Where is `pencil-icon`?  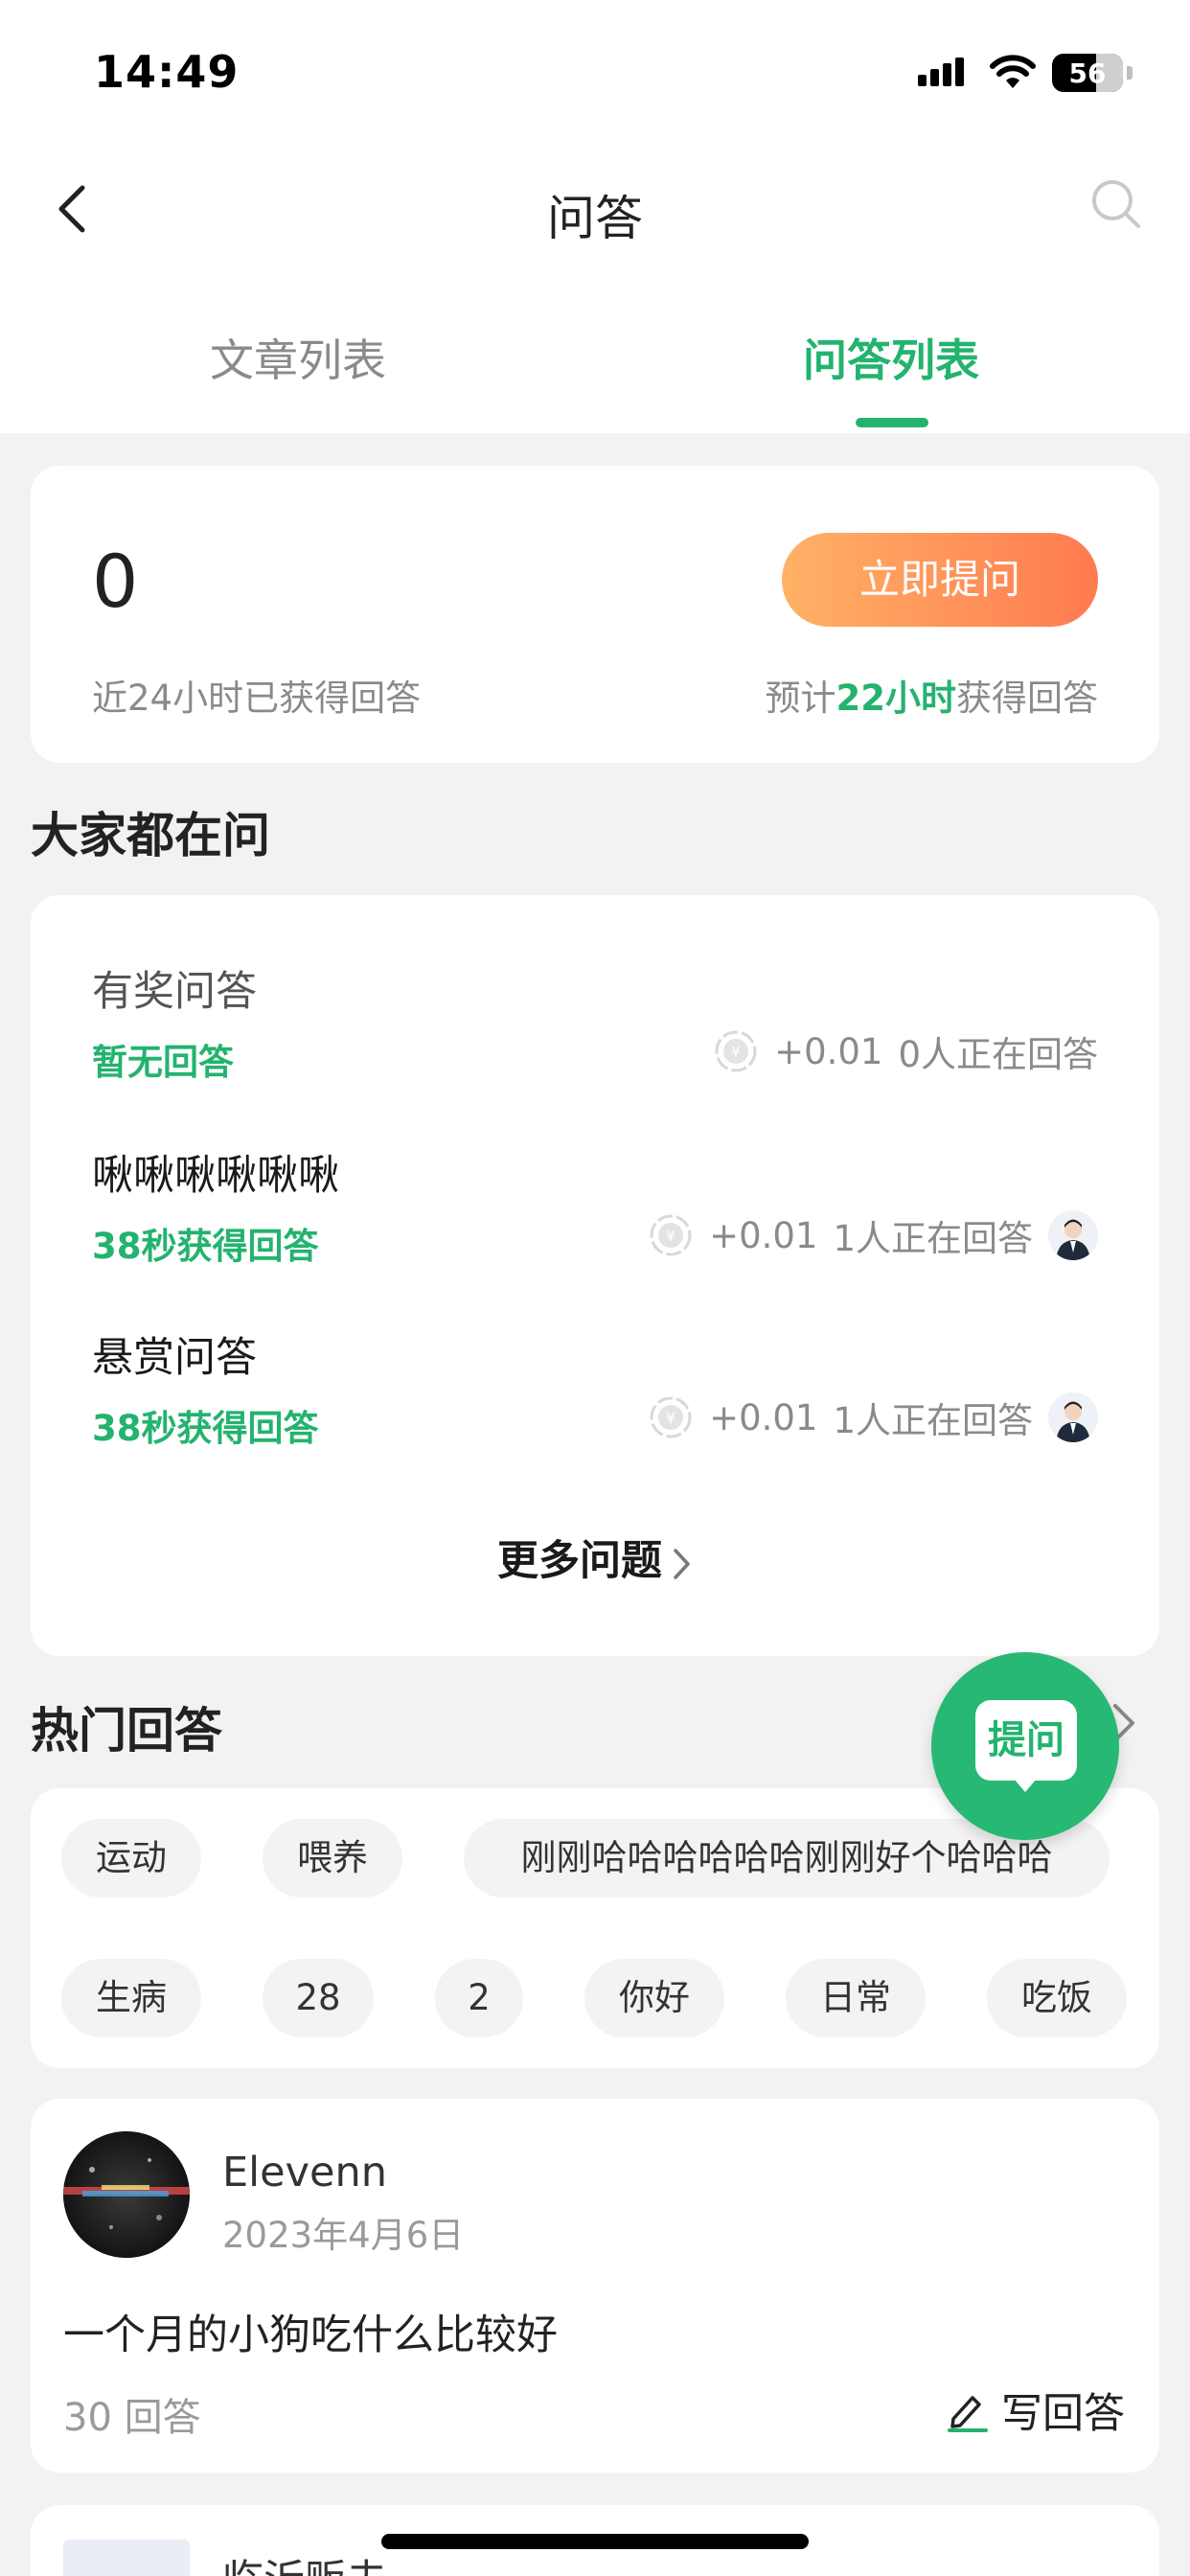
pencil-icon is located at coordinates (968, 2414).